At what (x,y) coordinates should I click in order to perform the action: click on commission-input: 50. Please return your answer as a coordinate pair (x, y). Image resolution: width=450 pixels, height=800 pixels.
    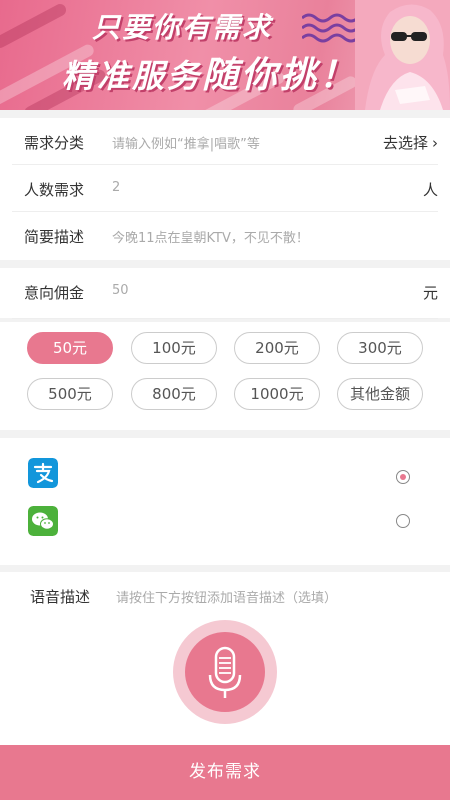
    Looking at the image, I should click on (120, 290).